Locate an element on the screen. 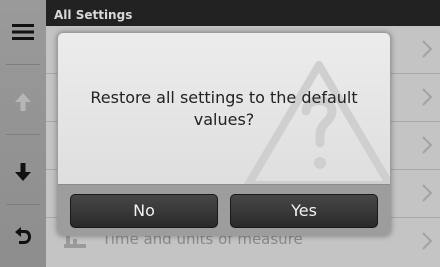  scroll-down-button is located at coordinates (23, 172).